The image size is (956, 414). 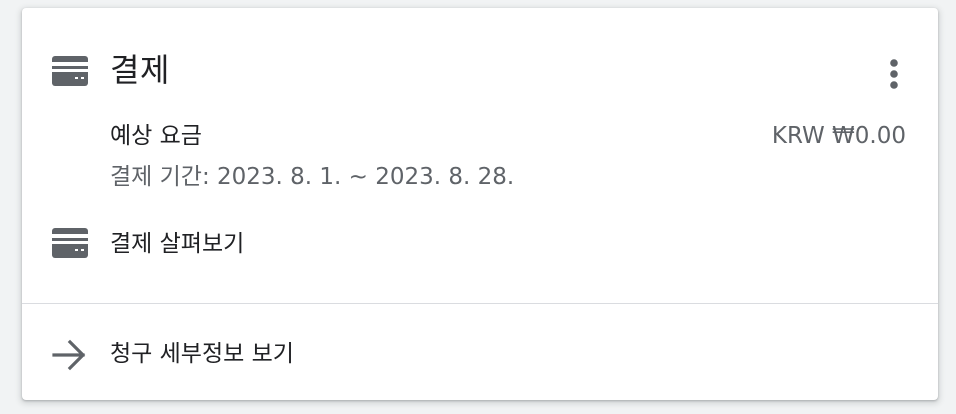 What do you see at coordinates (838, 136) in the screenshot?
I see `estimated-charges-amount: KRW ₩0.00` at bounding box center [838, 136].